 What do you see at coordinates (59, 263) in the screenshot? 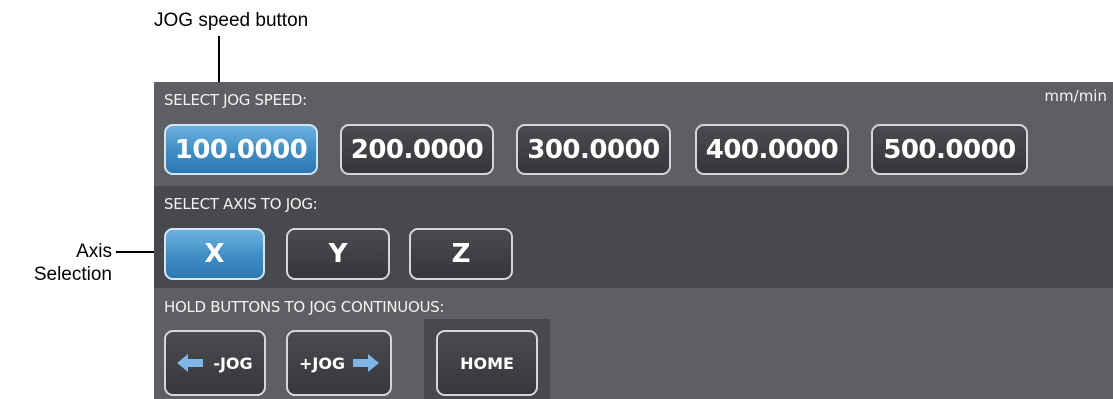
I see `axis-selection-callout: Axis Selection` at bounding box center [59, 263].